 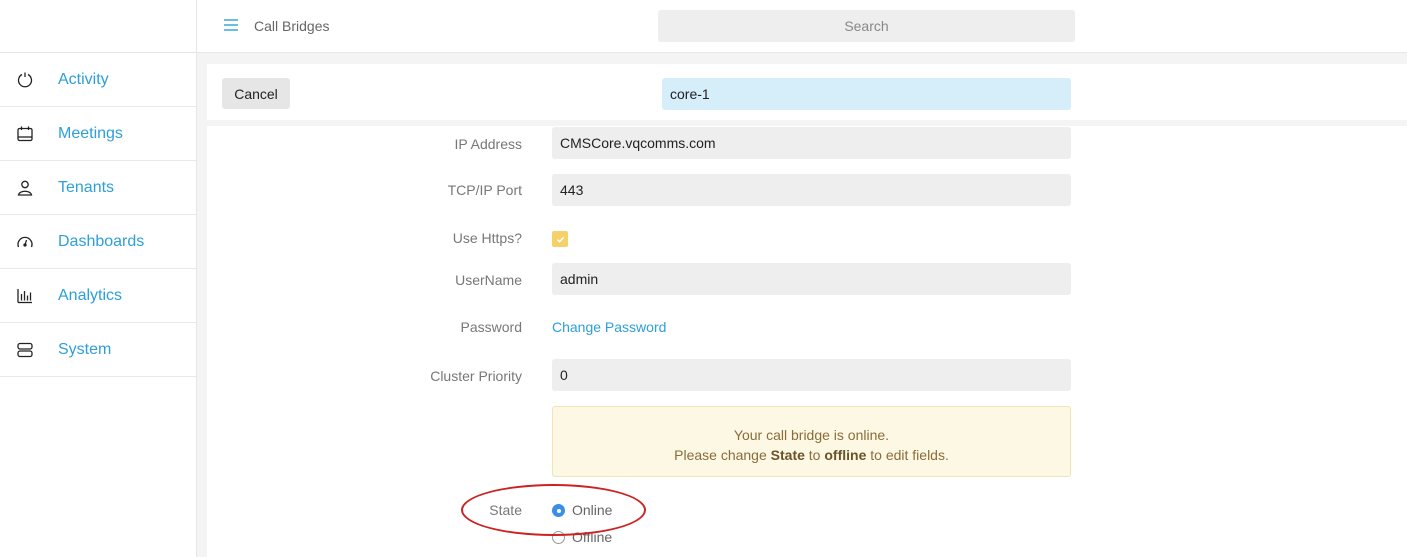 I want to click on password-label: Password, so click(x=491, y=327).